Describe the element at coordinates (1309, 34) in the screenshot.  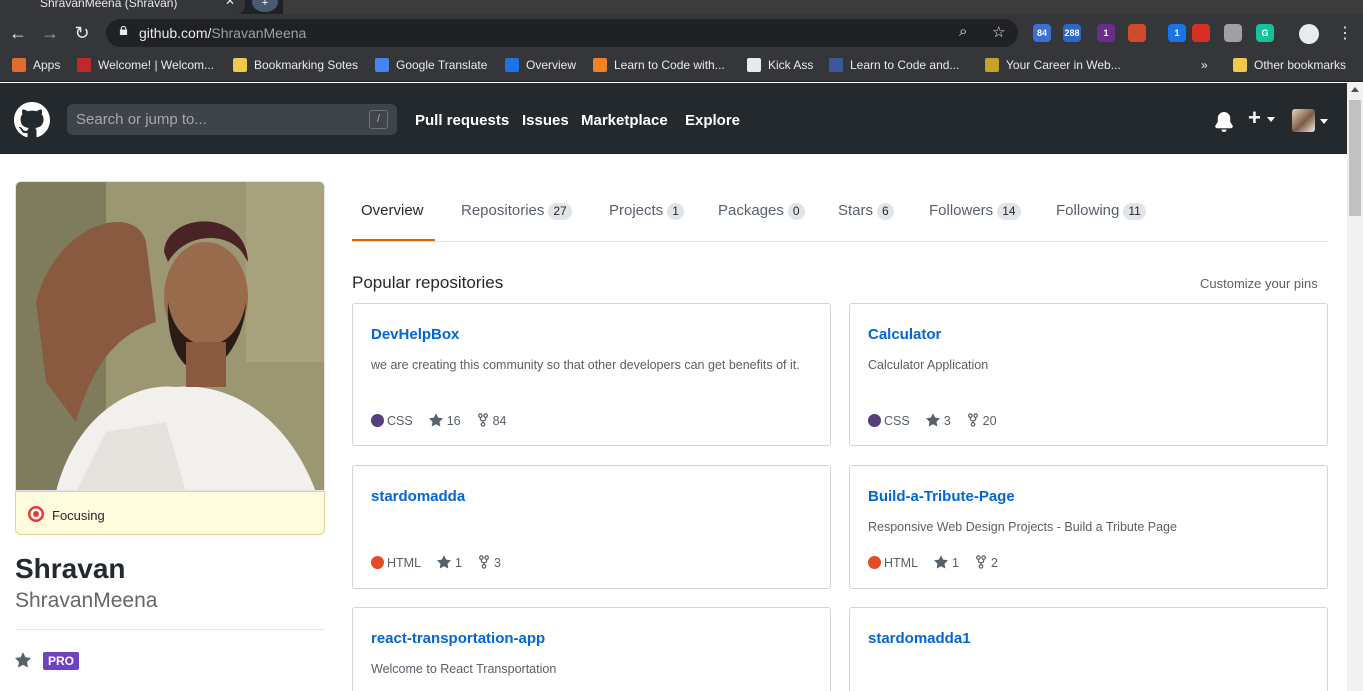
I see `profile-avatar-icon` at that location.